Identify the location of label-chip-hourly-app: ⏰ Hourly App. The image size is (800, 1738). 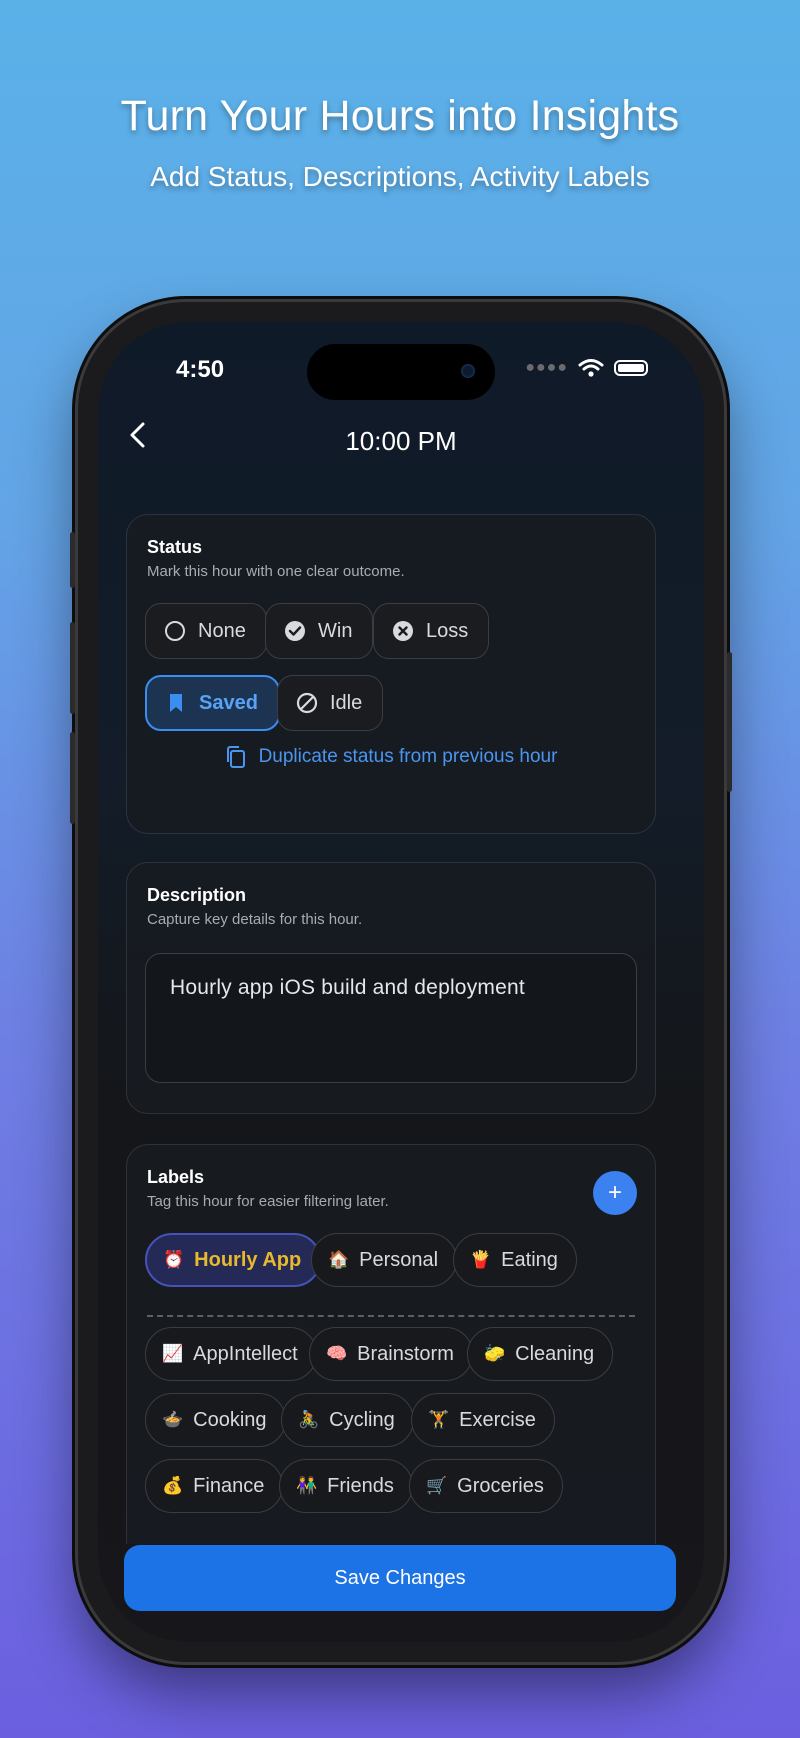
(233, 1260).